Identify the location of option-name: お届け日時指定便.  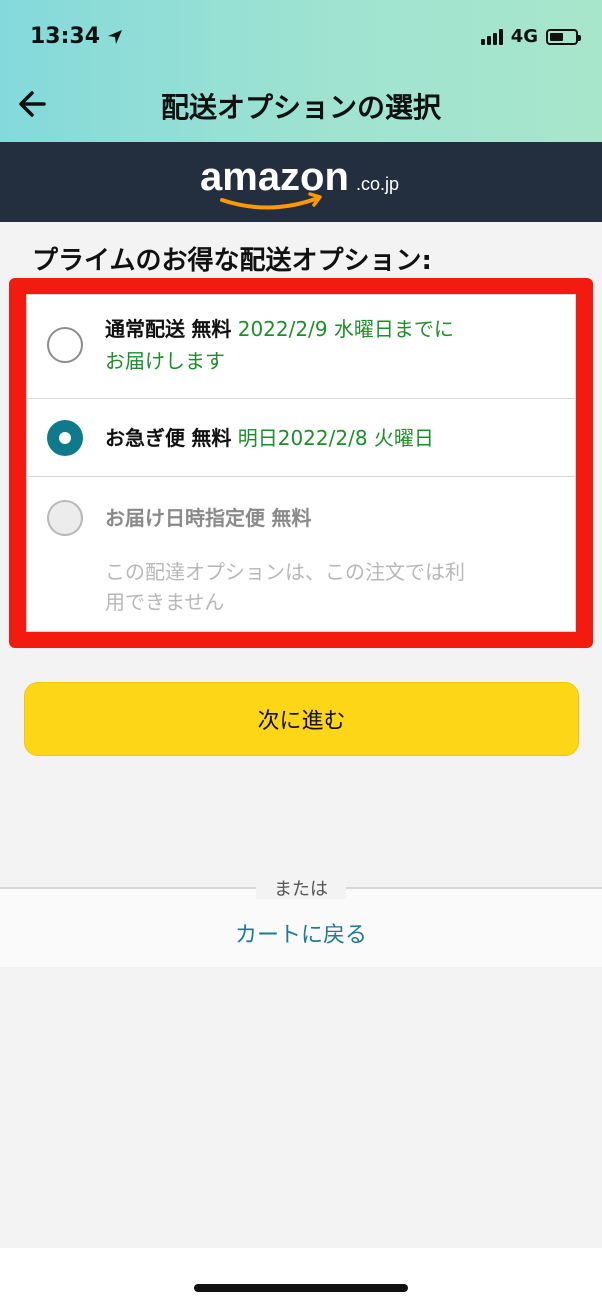
(185, 518).